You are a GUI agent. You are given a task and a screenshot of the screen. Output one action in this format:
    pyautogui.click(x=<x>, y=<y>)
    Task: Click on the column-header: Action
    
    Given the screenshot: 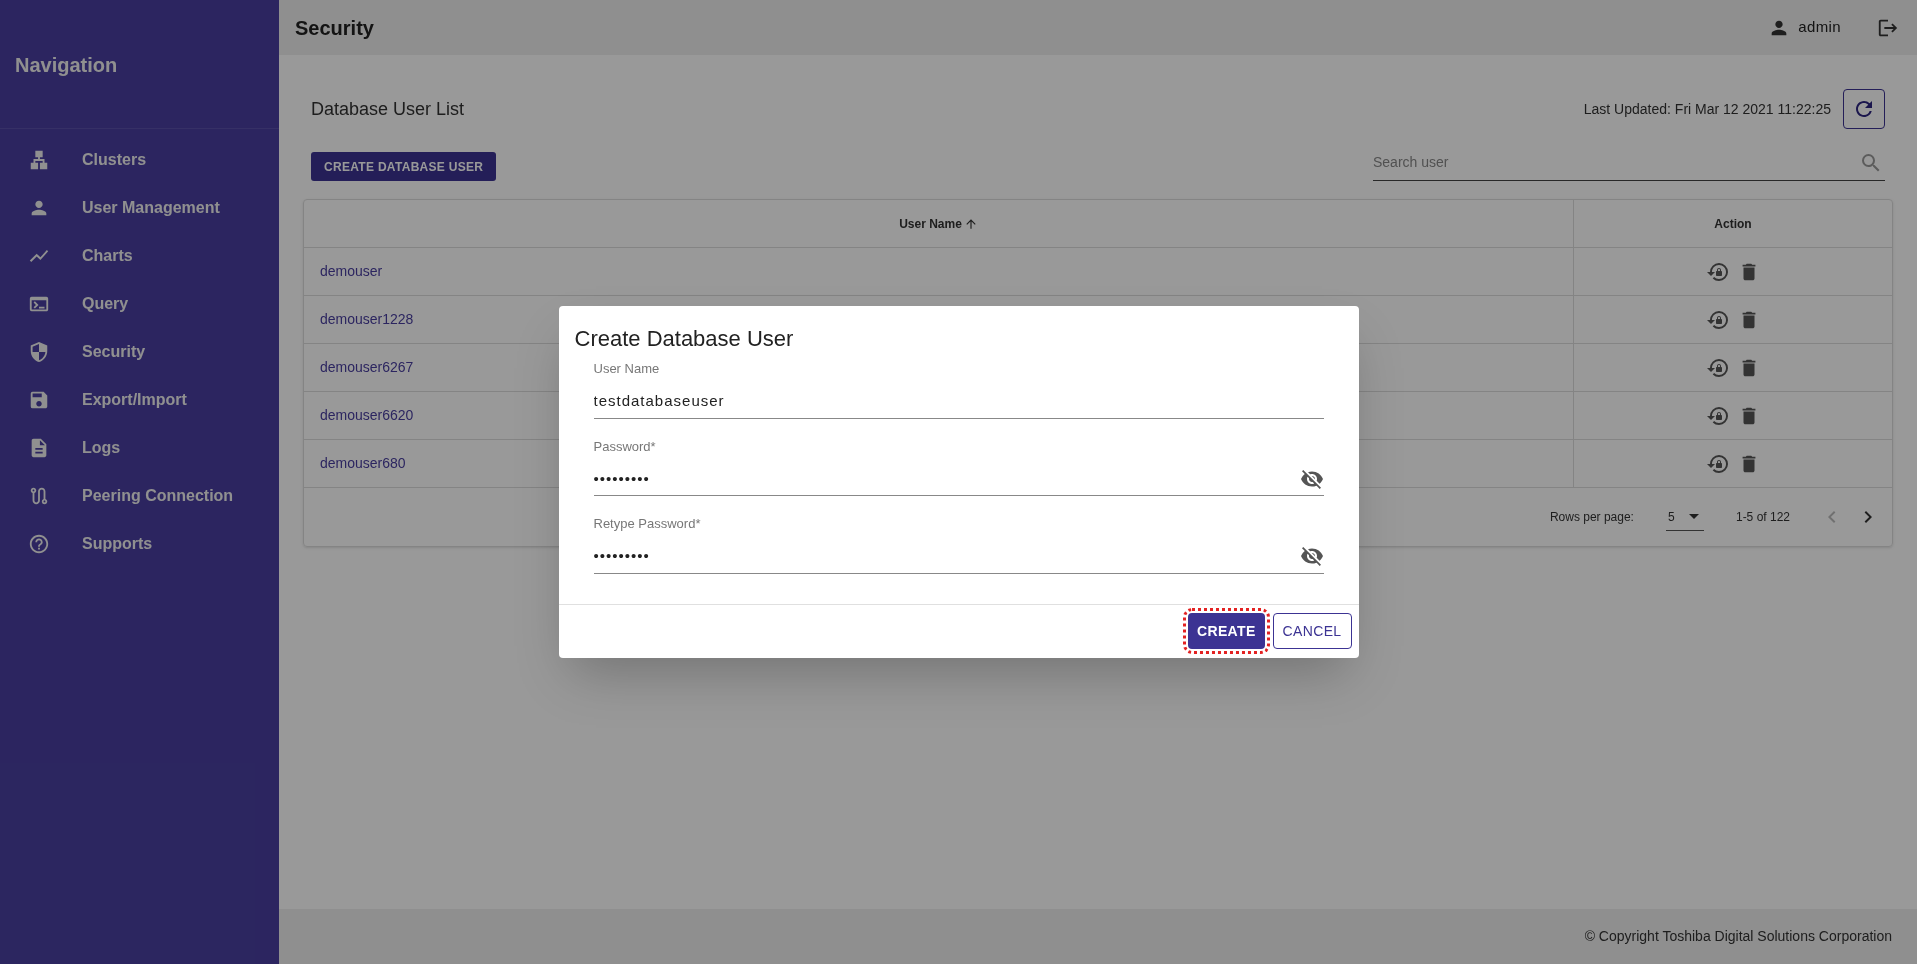 What is the action you would take?
    pyautogui.click(x=1733, y=223)
    